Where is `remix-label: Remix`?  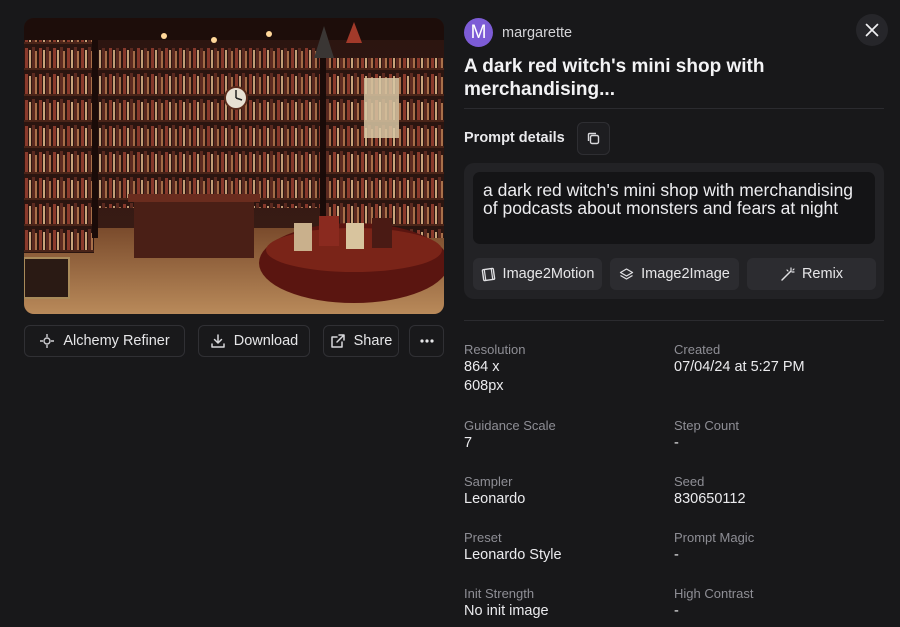
remix-label: Remix is located at coordinates (822, 274).